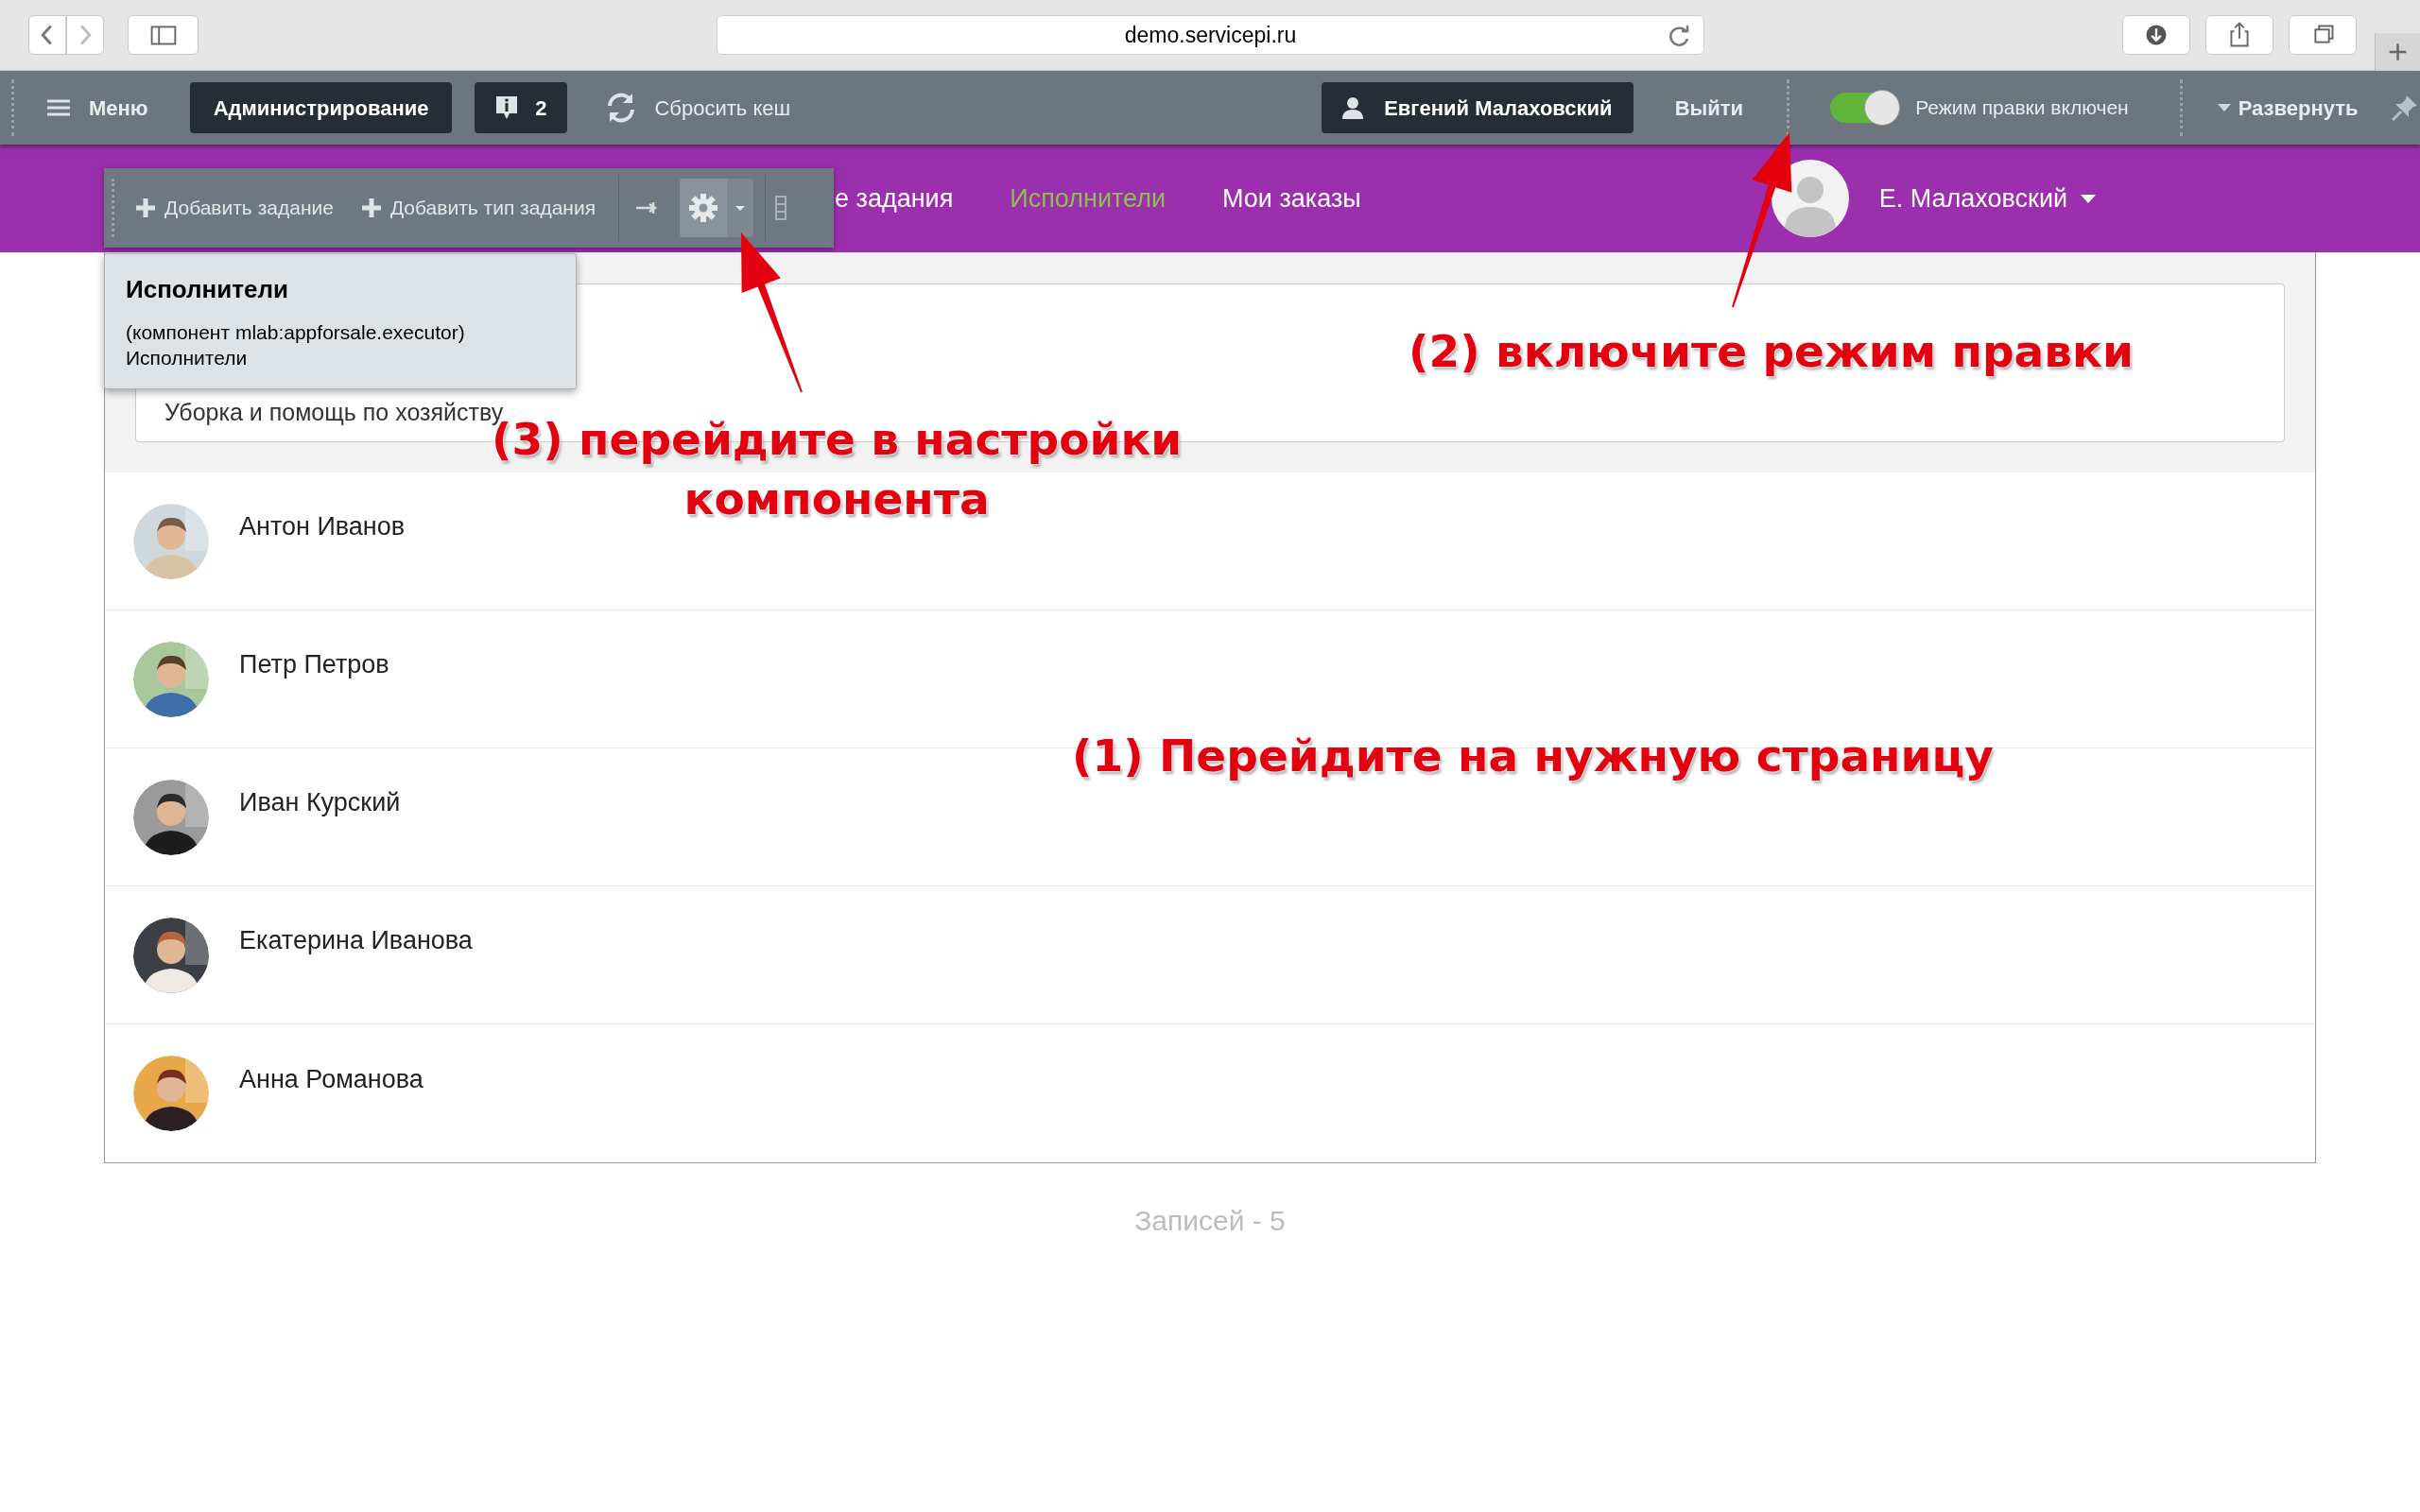 This screenshot has height=1512, width=2420. What do you see at coordinates (321, 107) in the screenshot?
I see `admin-button: Администрирование` at bounding box center [321, 107].